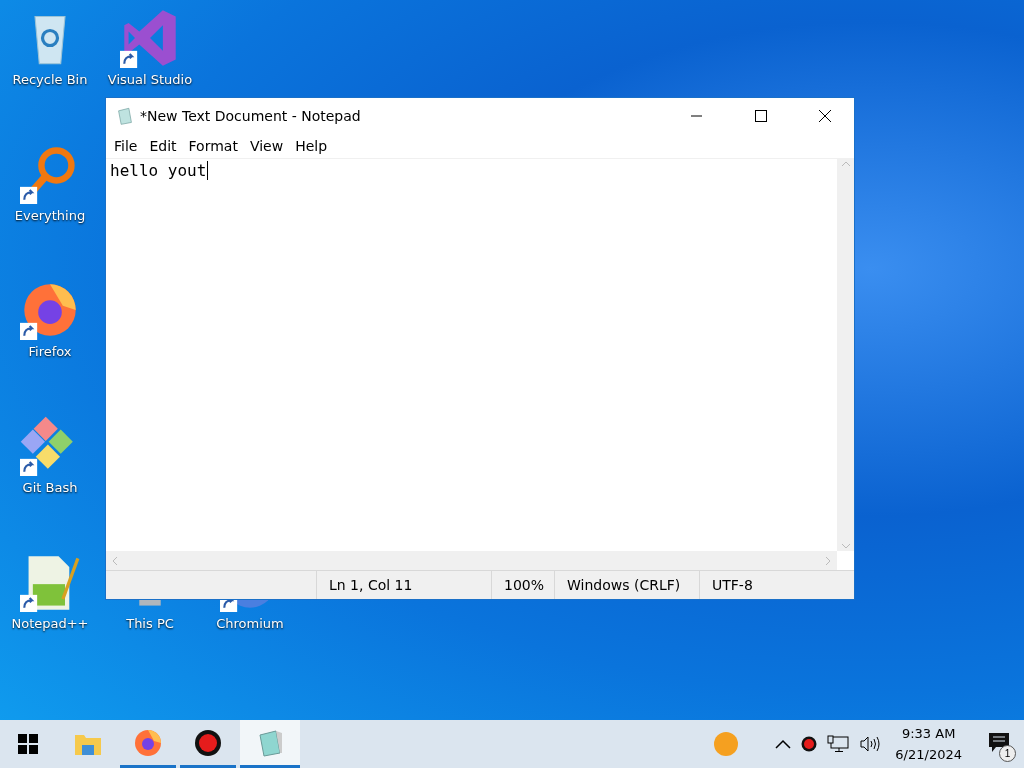 The width and height of the screenshot is (1024, 768). What do you see at coordinates (150, 79) in the screenshot?
I see `desktop-icon-label: Visual Studio` at bounding box center [150, 79].